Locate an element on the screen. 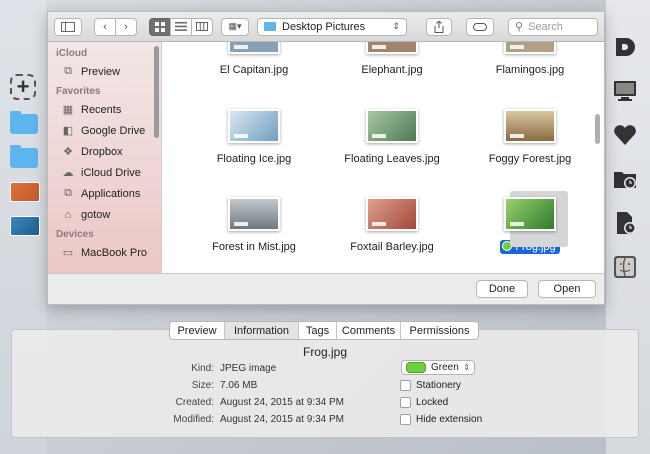 The image size is (650, 454). file-item-elephant: Elephant.jpg is located at coordinates (392, 59).